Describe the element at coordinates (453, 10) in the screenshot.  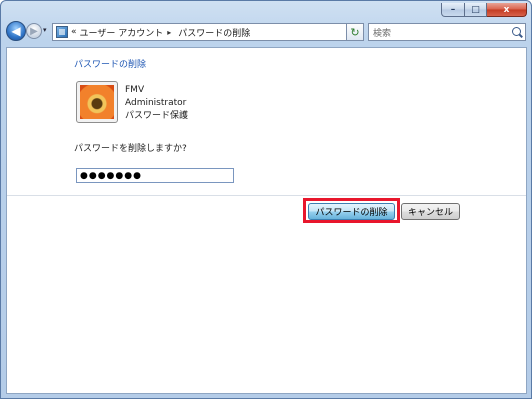
I see `minimize-button: –` at that location.